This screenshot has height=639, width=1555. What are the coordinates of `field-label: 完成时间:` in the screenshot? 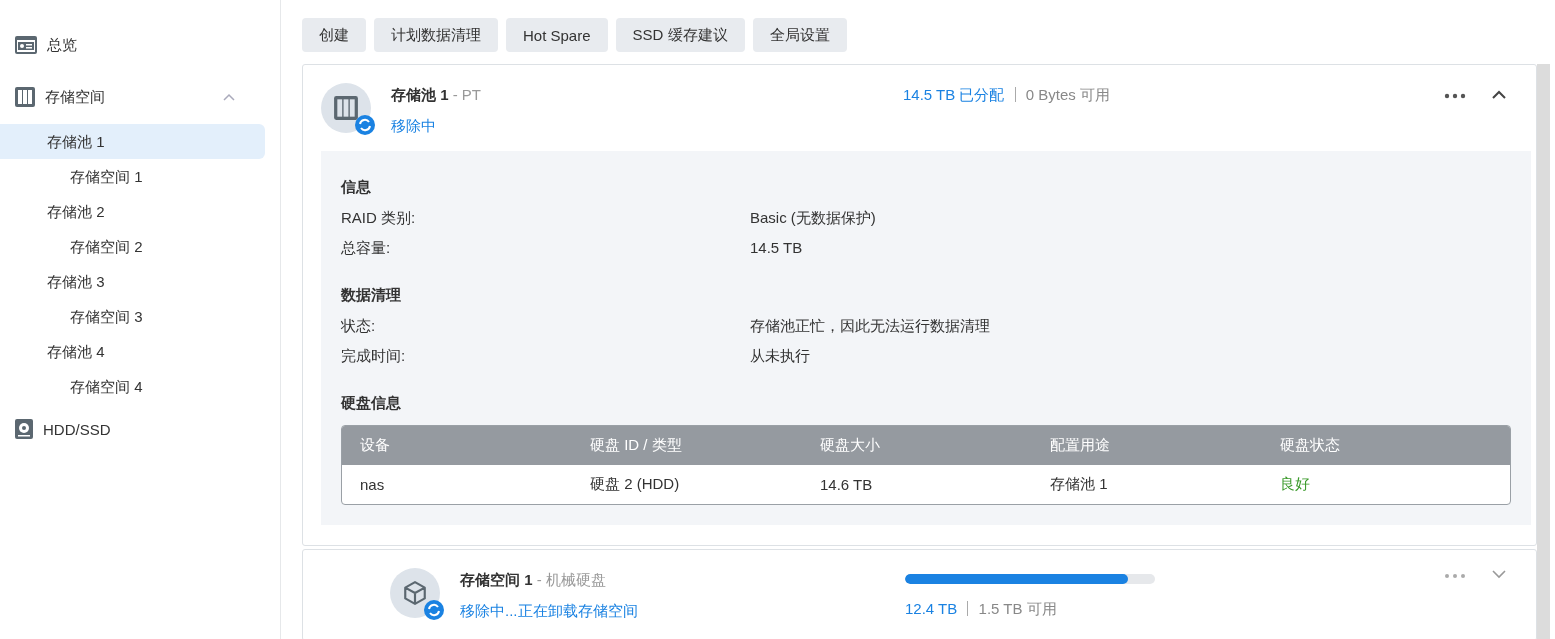 It's located at (374, 356).